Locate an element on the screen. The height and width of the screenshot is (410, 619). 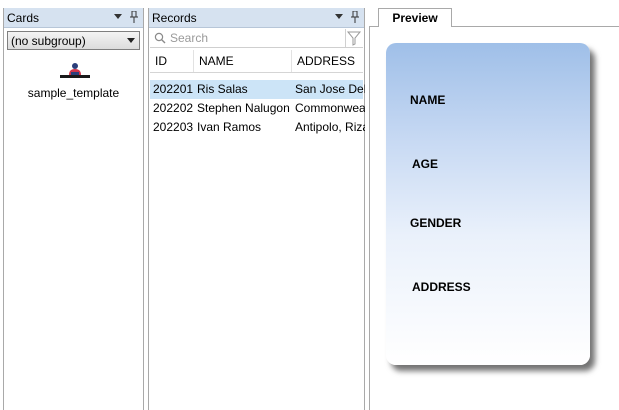
search-box is located at coordinates (256, 38).